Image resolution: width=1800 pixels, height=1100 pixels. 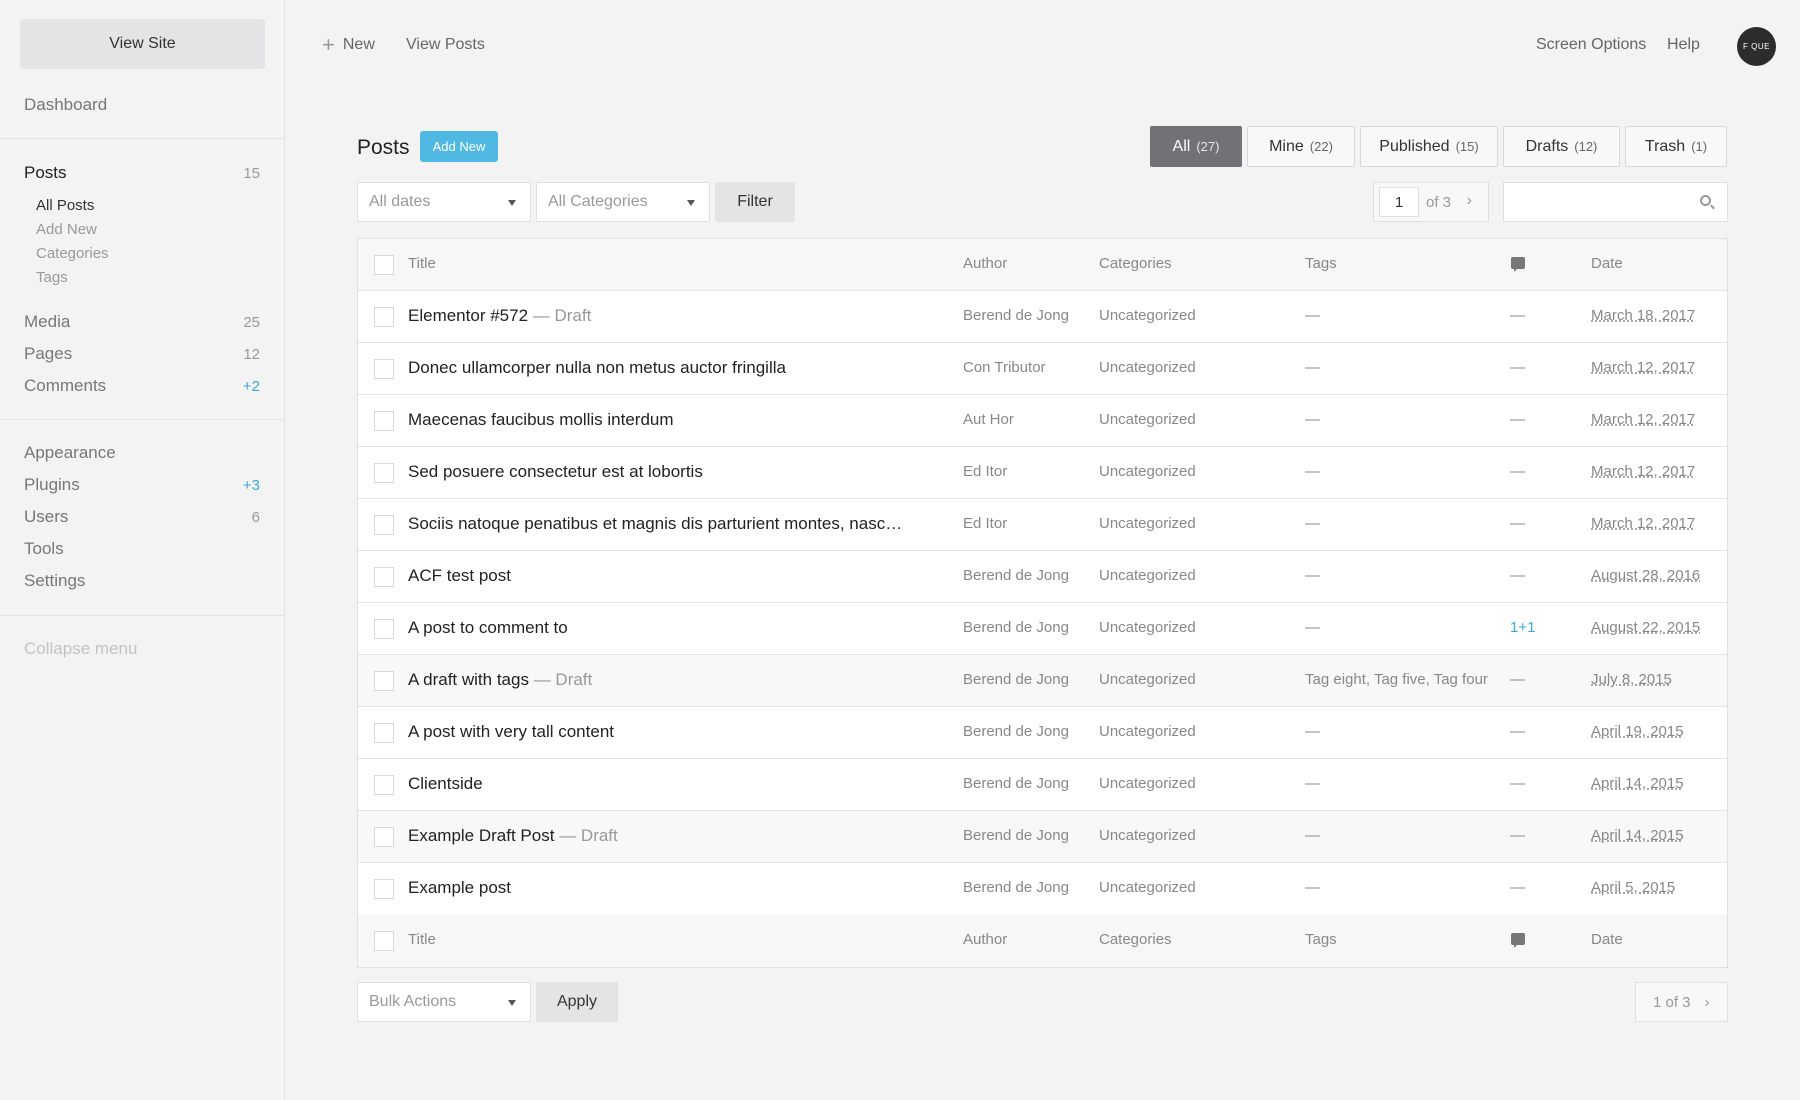 What do you see at coordinates (658, 888) in the screenshot?
I see `post-title-link: Example post` at bounding box center [658, 888].